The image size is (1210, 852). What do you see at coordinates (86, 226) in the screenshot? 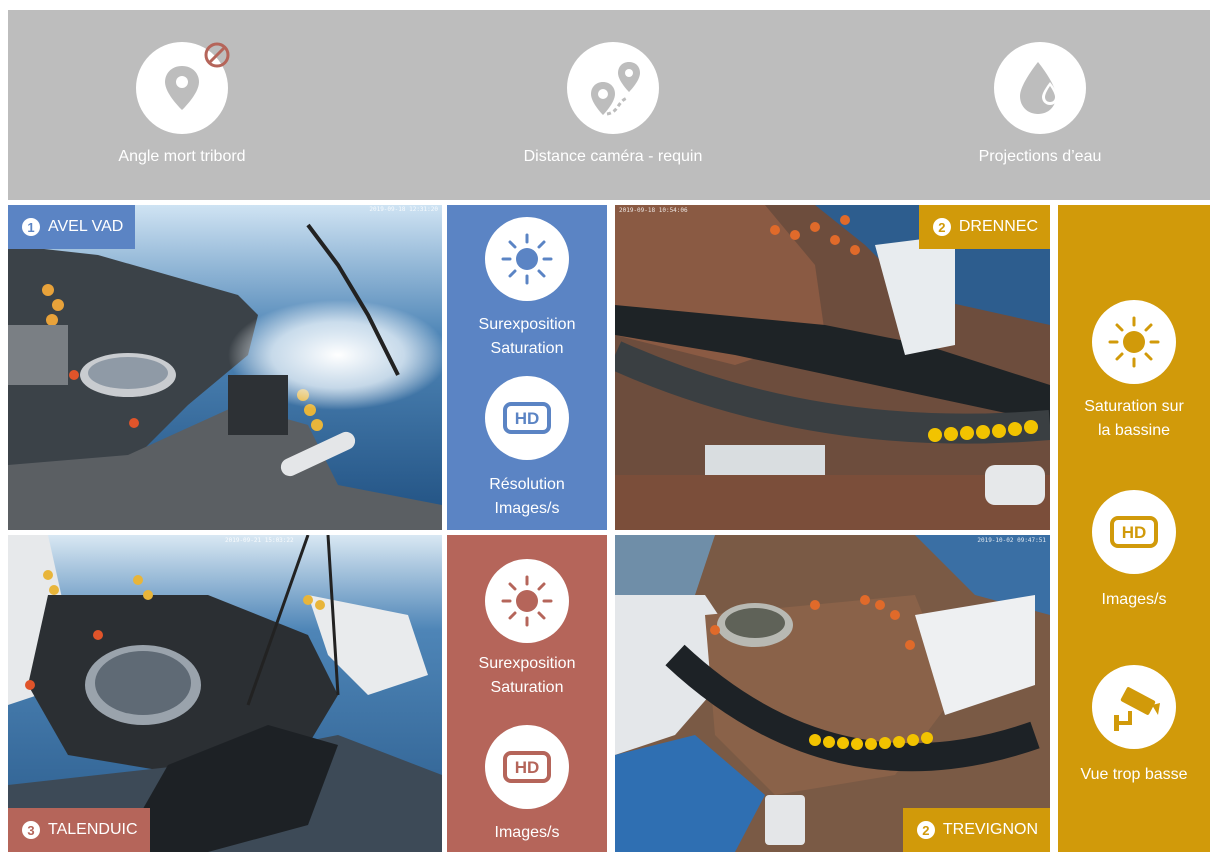
I see `camera-name: AVEL VAD` at bounding box center [86, 226].